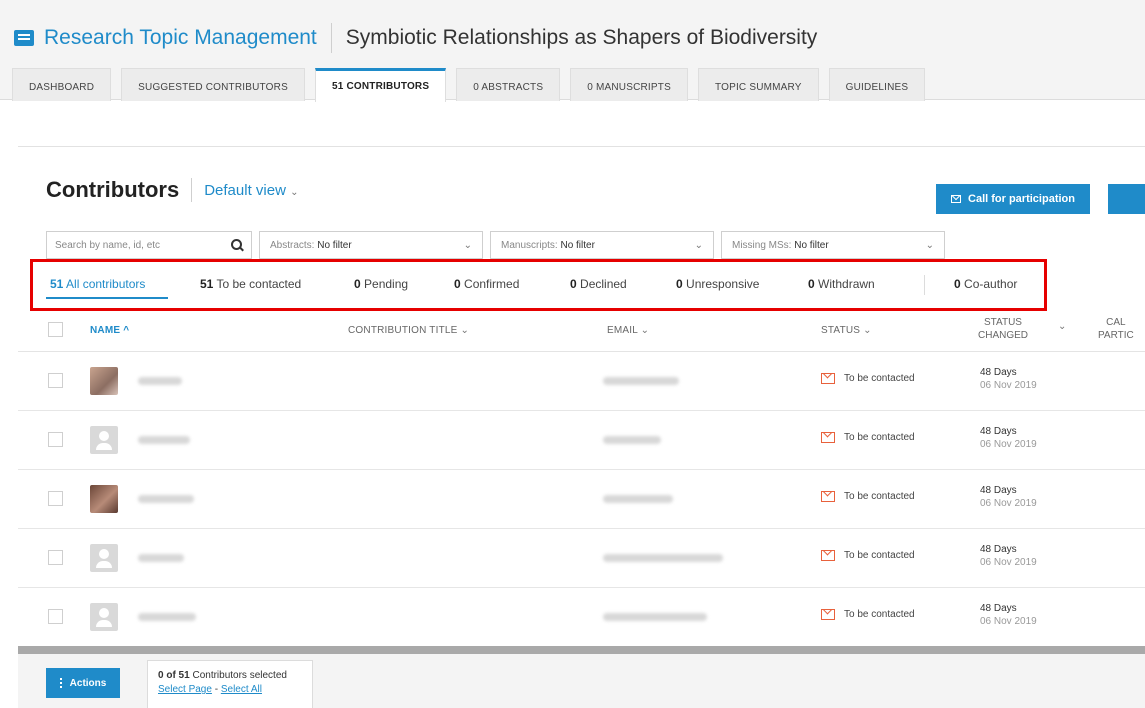  I want to click on manuscripts-filter-value: No filter, so click(577, 245).